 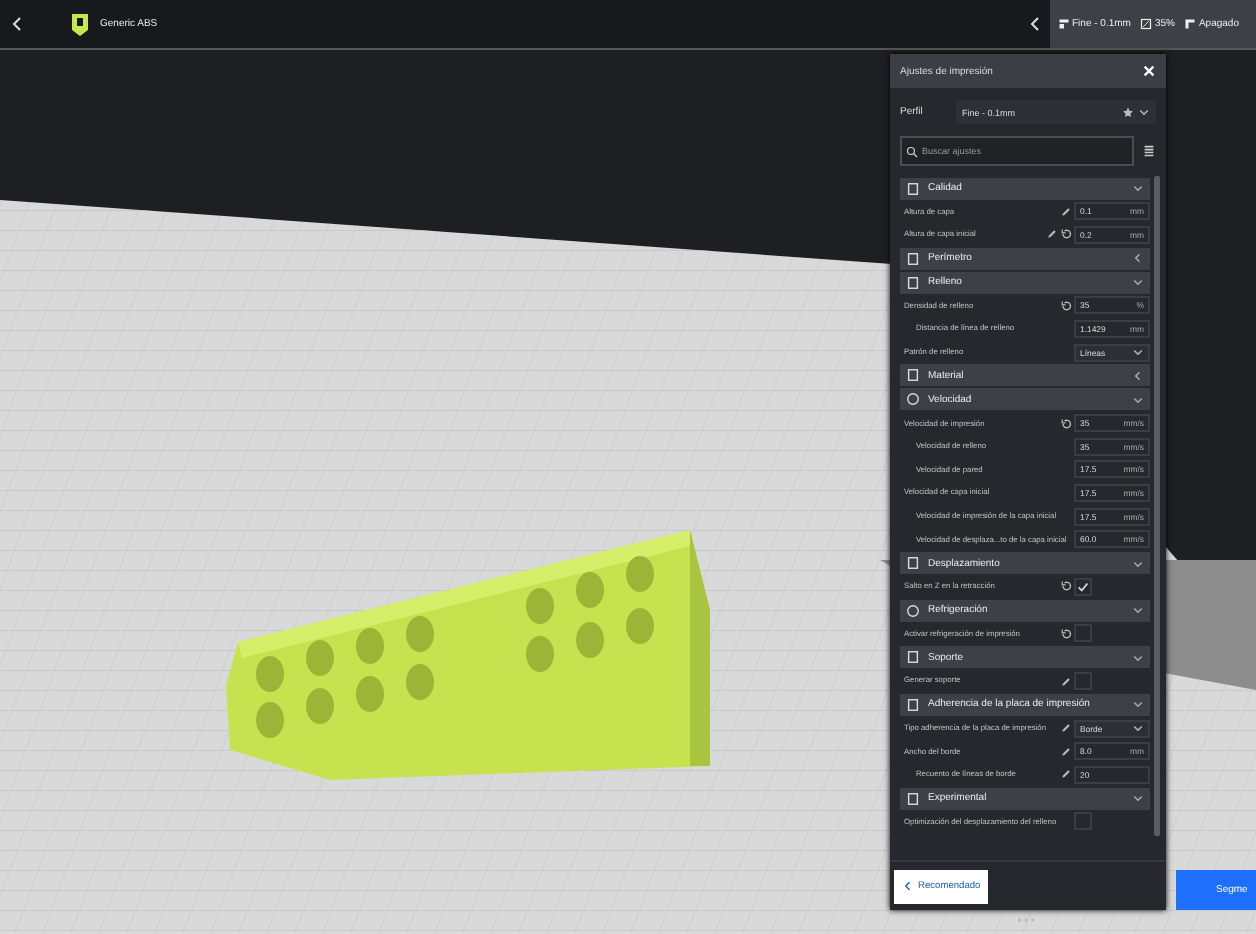 What do you see at coordinates (1157, 506) in the screenshot?
I see `scrollbar-thumb` at bounding box center [1157, 506].